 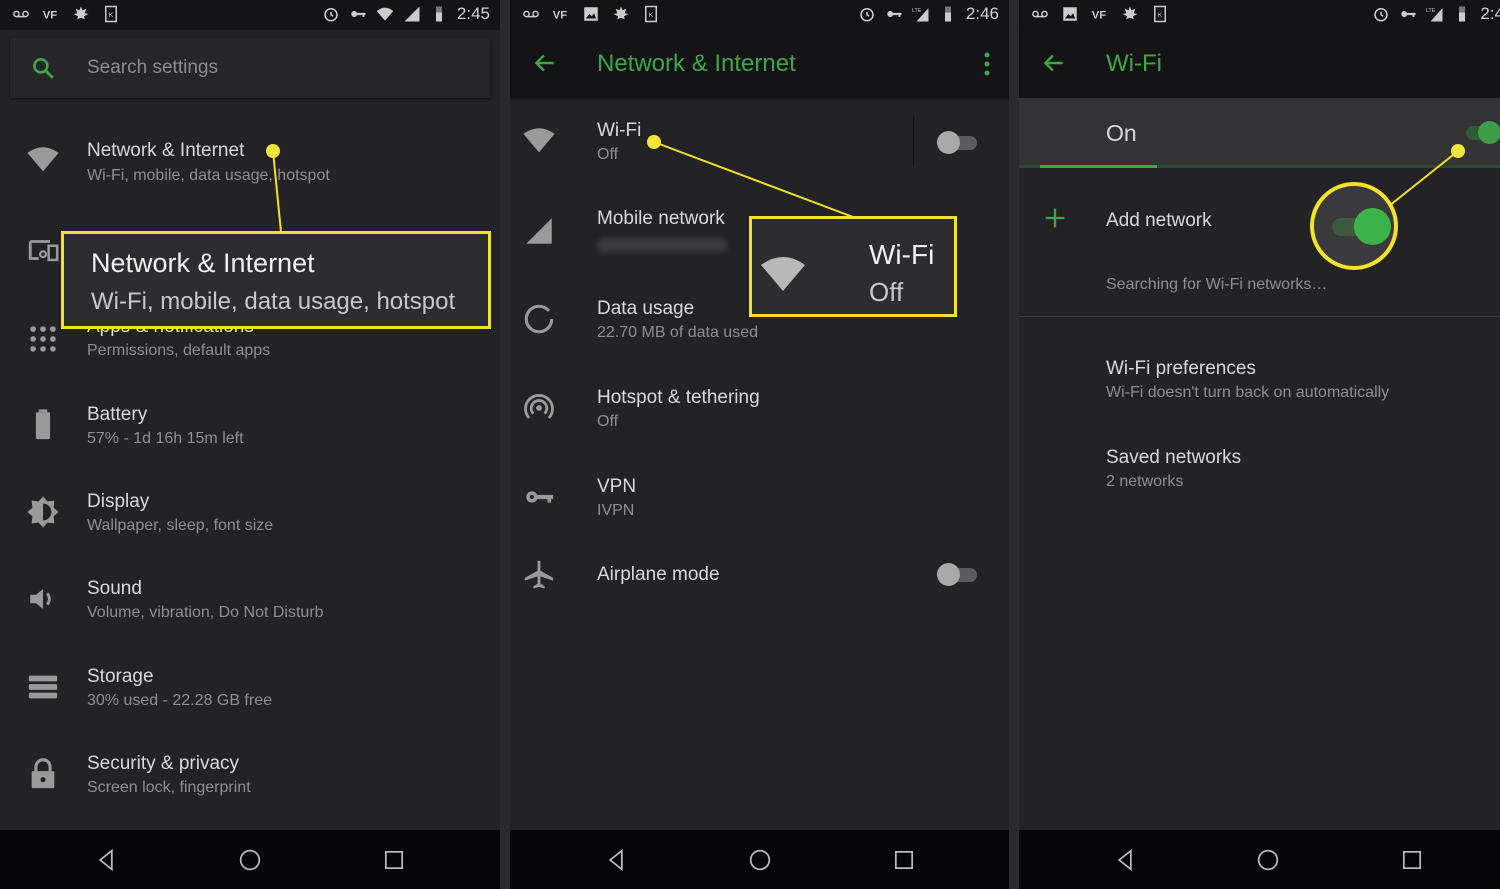 I want to click on airplane-icon, so click(x=539, y=574).